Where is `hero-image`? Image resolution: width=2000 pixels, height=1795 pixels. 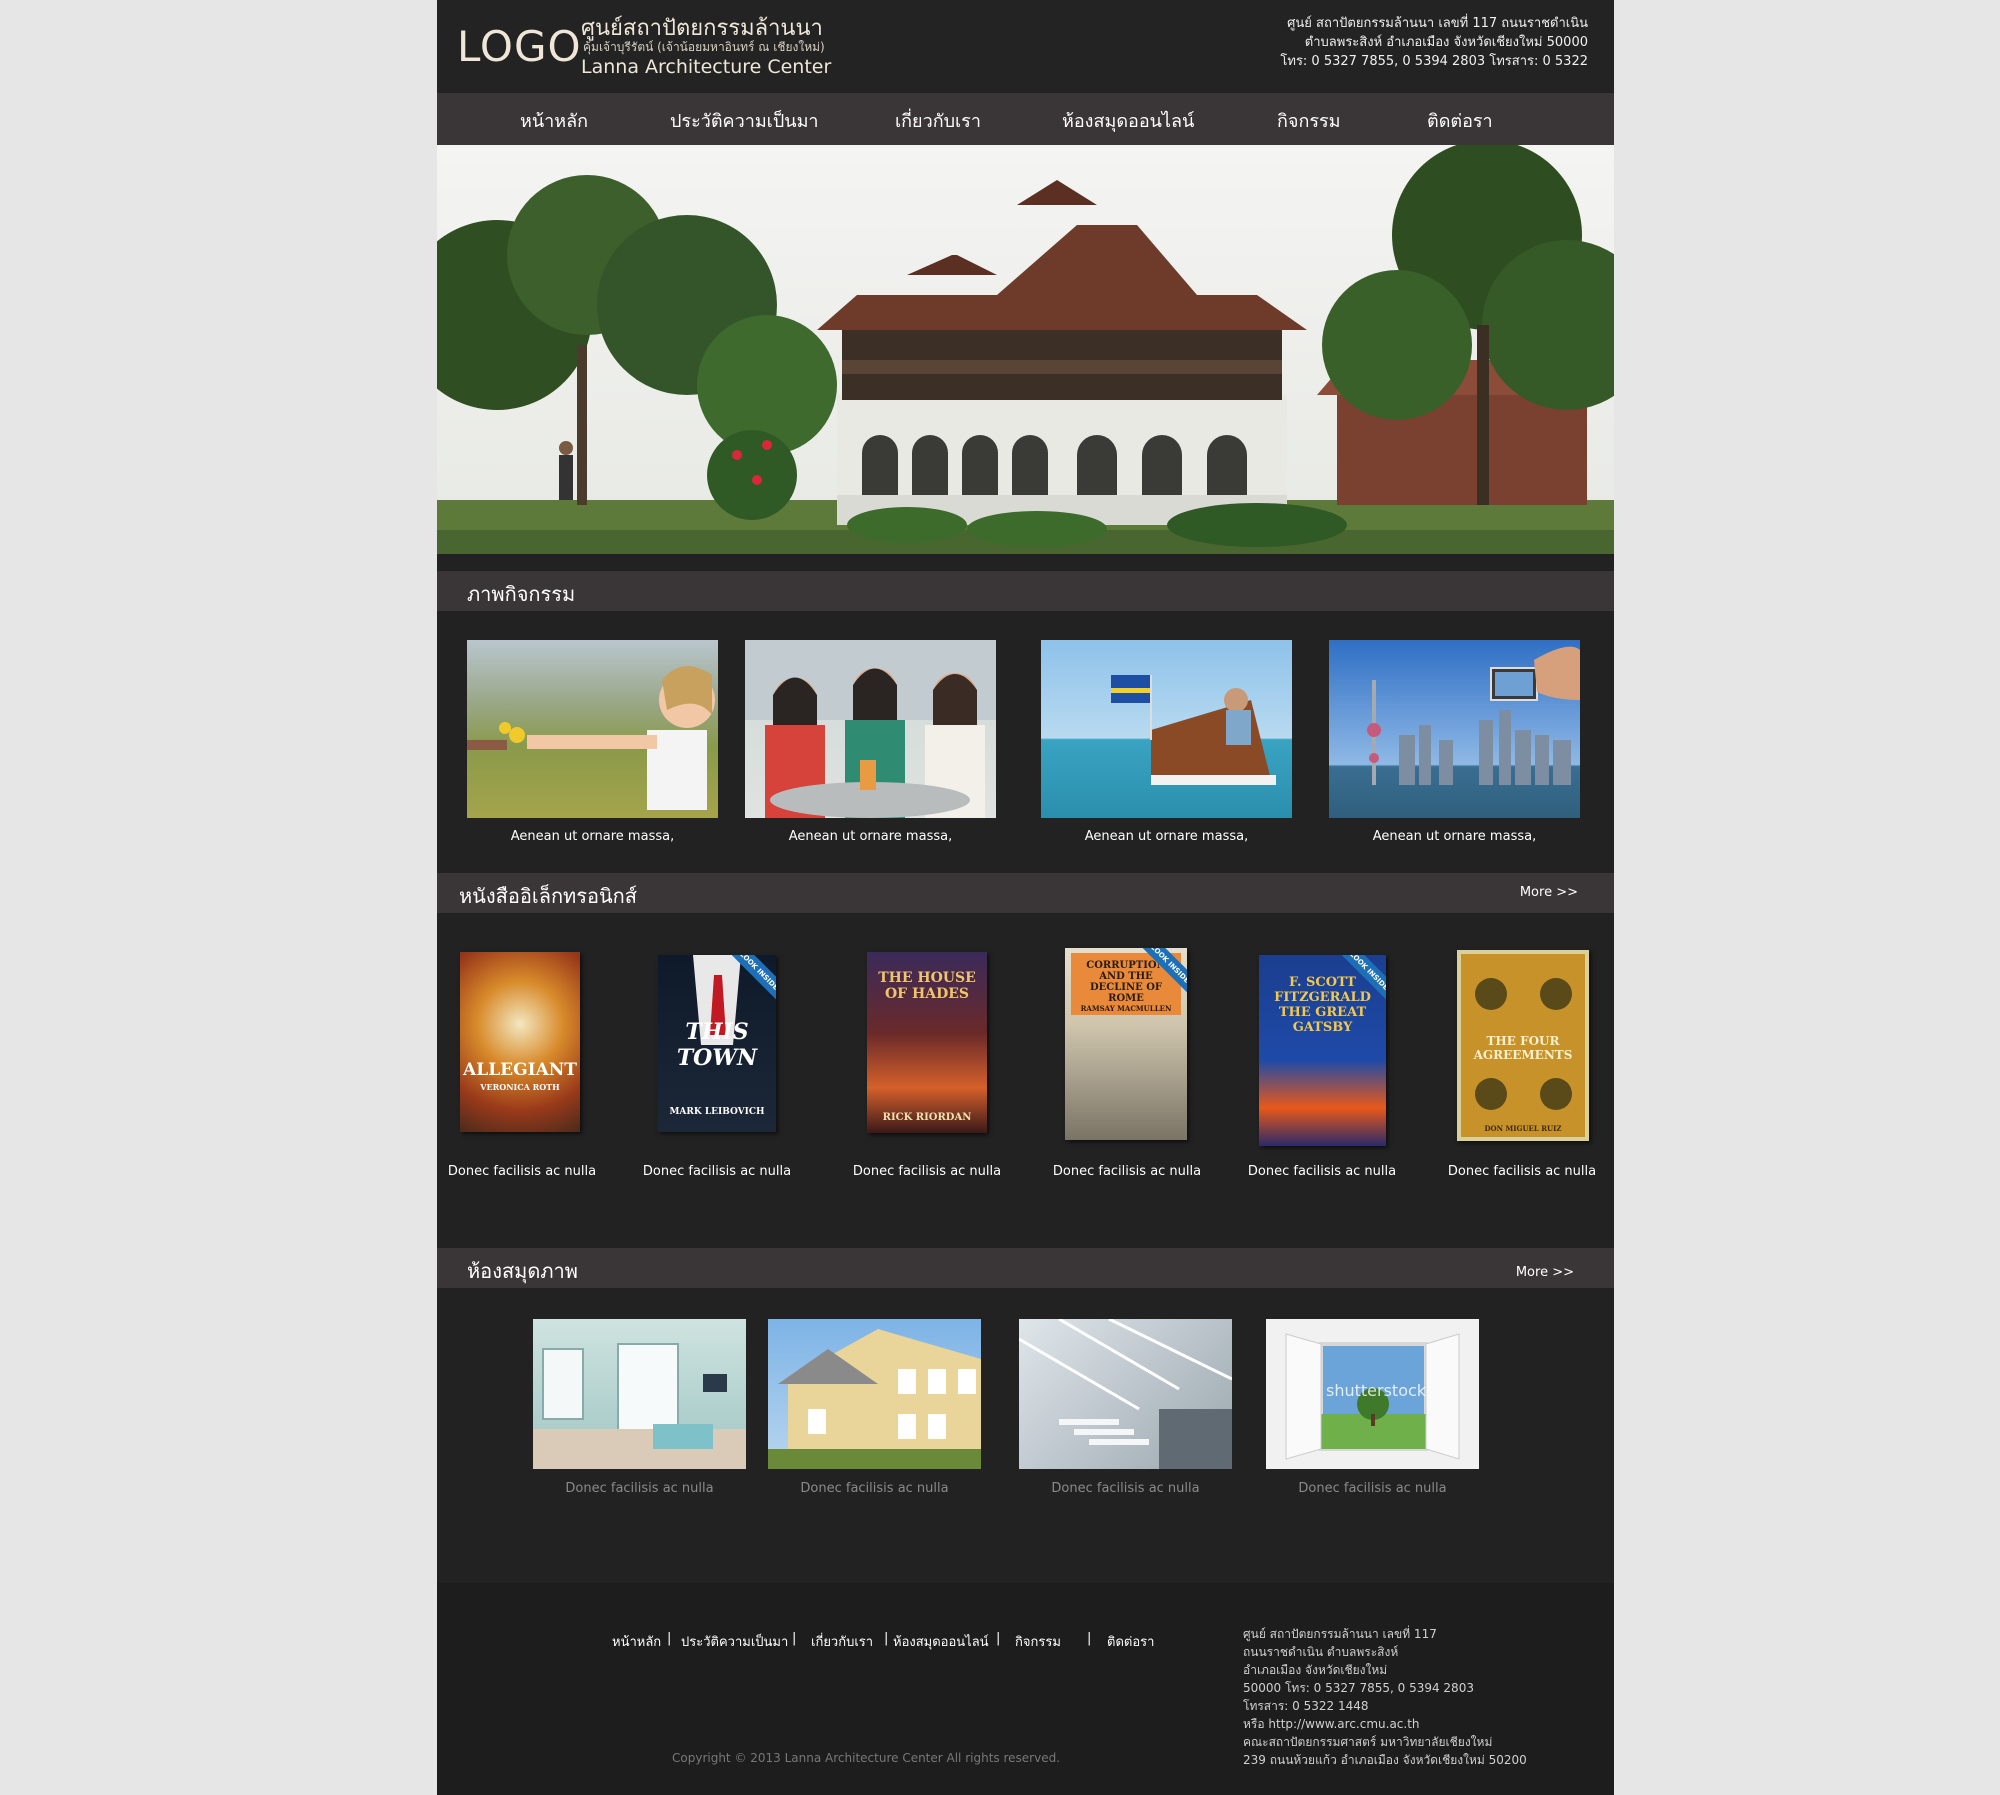
hero-image is located at coordinates (1025, 349).